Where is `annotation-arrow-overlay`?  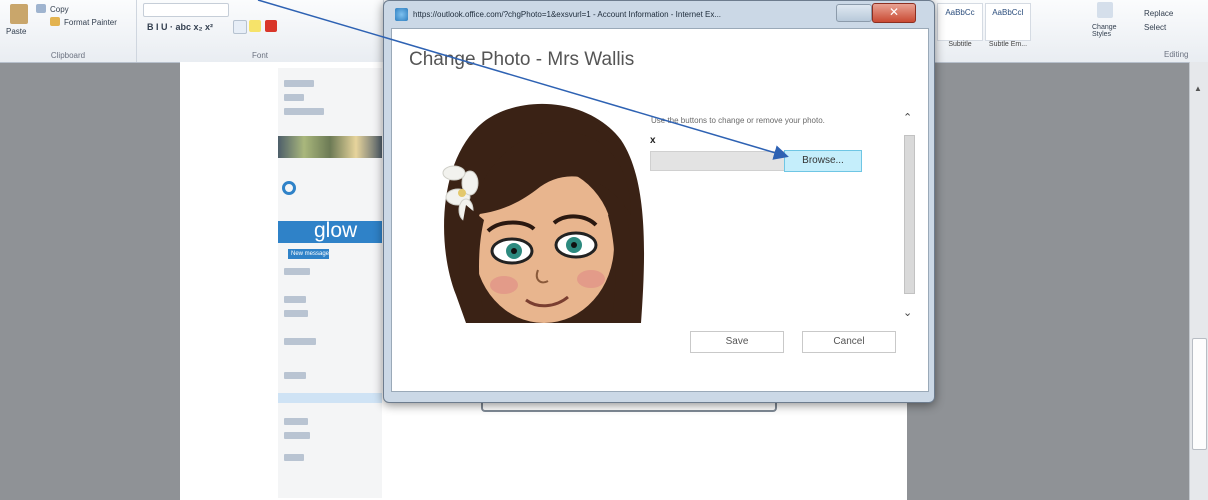 annotation-arrow-overlay is located at coordinates (523, 80).